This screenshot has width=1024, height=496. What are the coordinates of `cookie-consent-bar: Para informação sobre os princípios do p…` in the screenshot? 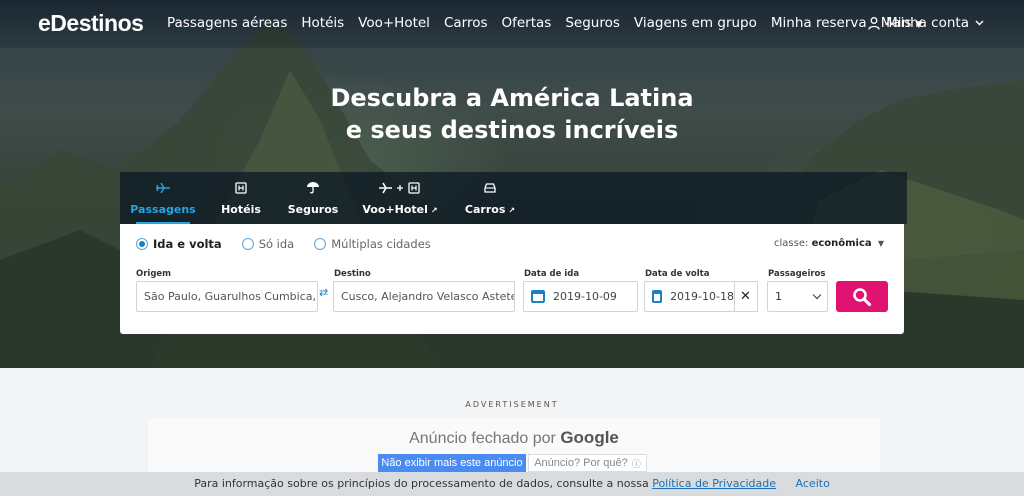 It's located at (512, 484).